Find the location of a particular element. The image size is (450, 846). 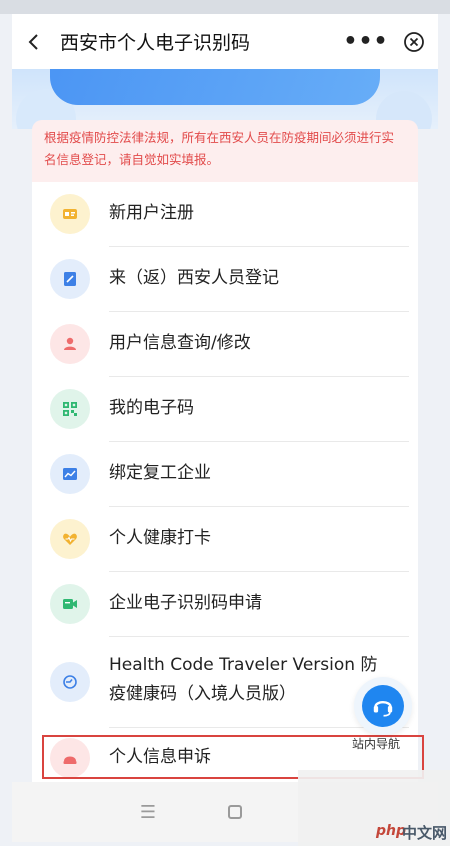

menu-item-user-info-query: 用户信息查询/修改 is located at coordinates (225, 344).